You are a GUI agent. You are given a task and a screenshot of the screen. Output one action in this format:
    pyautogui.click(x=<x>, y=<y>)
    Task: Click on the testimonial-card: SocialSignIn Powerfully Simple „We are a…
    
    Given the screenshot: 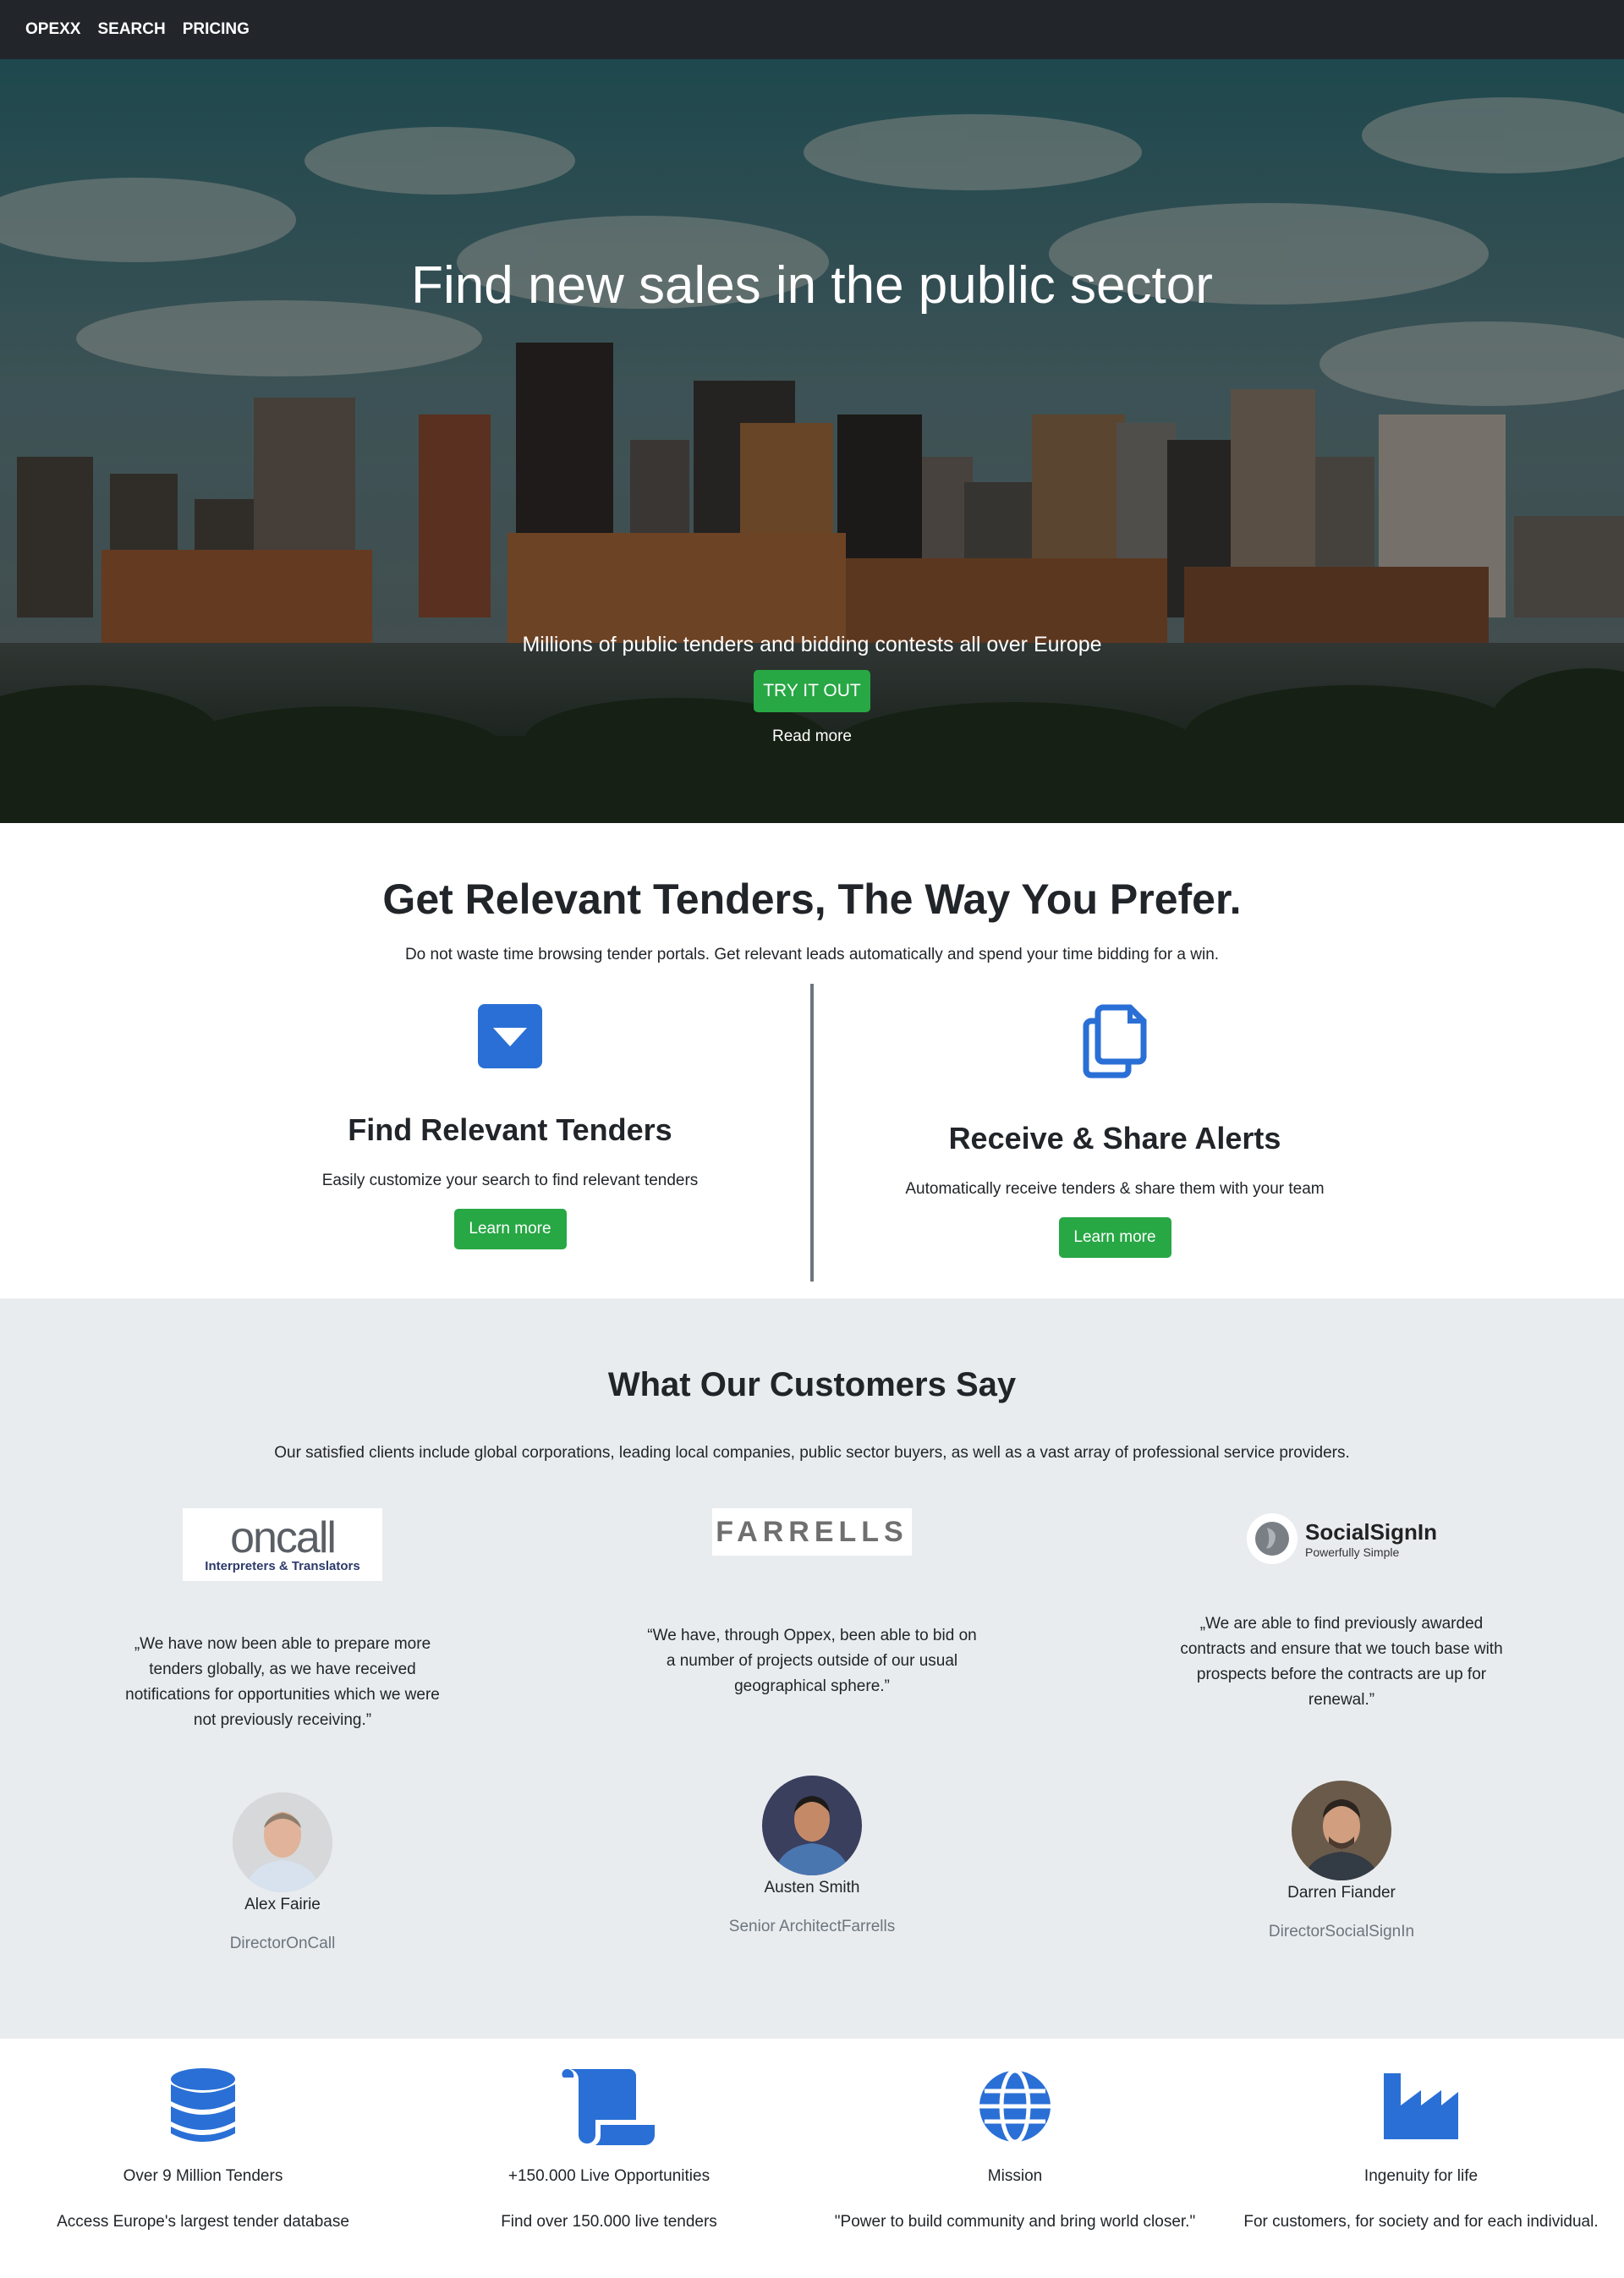 What is the action you would take?
    pyautogui.click(x=1341, y=1723)
    